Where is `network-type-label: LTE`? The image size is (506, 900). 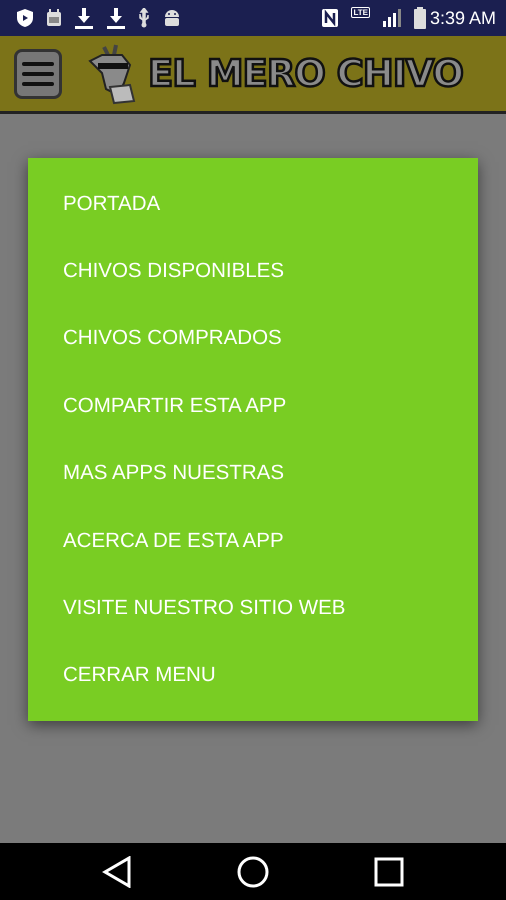
network-type-label: LTE is located at coordinates (360, 12).